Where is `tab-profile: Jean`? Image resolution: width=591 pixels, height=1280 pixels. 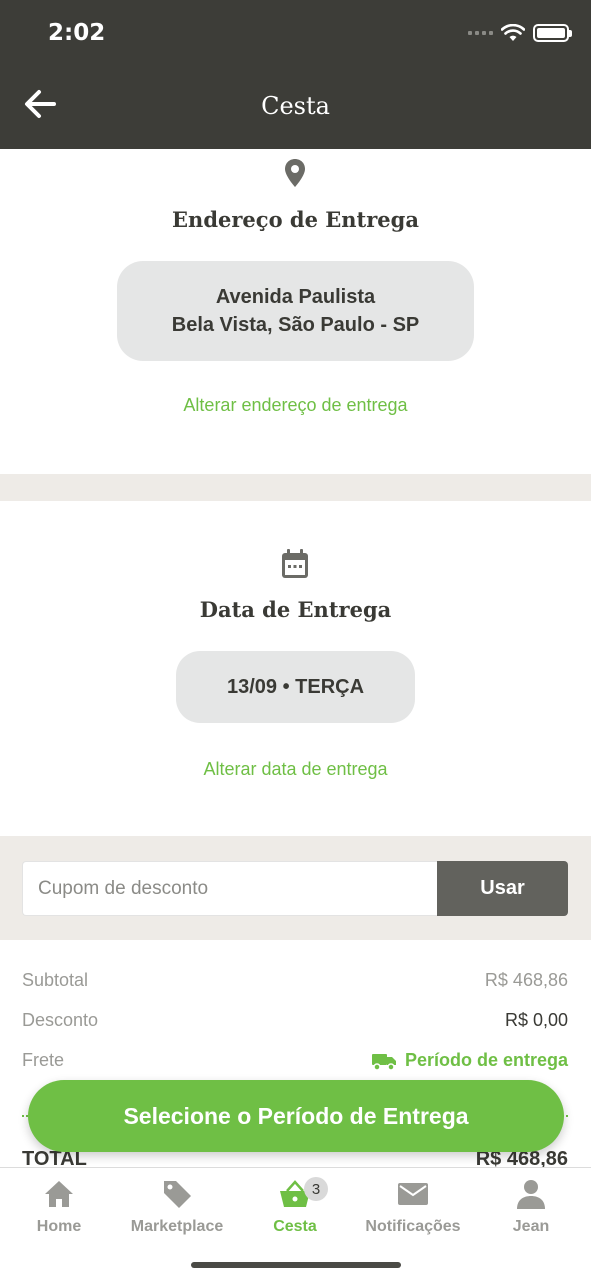 tab-profile: Jean is located at coordinates (531, 1205).